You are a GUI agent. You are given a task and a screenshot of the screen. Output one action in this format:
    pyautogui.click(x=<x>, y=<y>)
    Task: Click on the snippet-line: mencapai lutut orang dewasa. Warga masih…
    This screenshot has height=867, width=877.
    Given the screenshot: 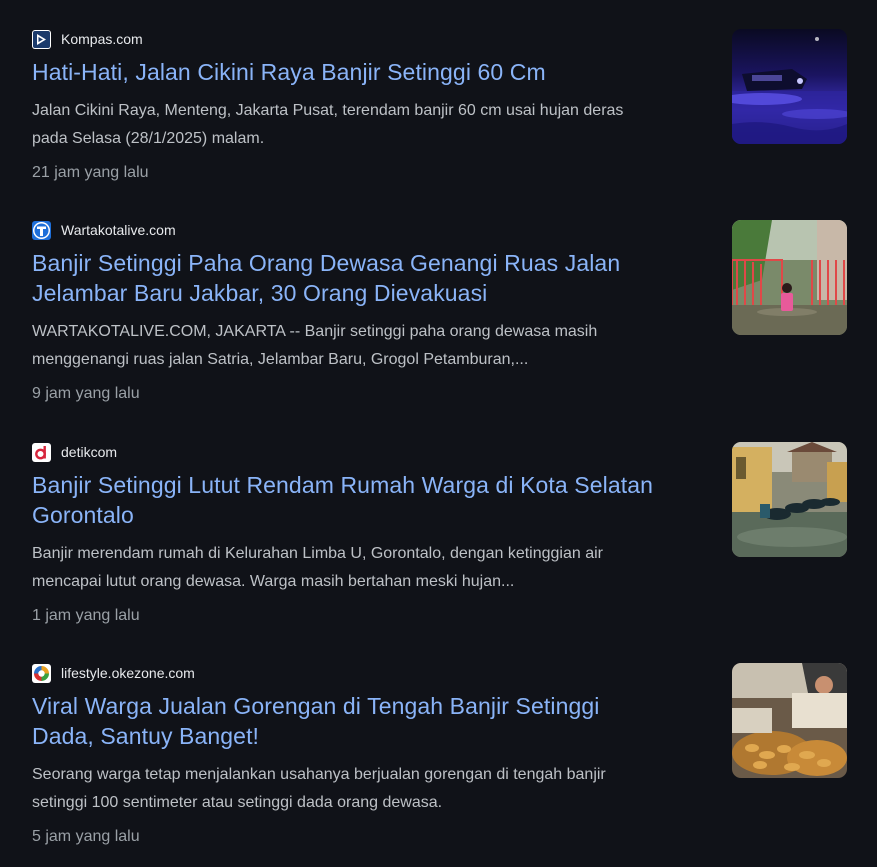 What is the action you would take?
    pyautogui.click(x=273, y=581)
    